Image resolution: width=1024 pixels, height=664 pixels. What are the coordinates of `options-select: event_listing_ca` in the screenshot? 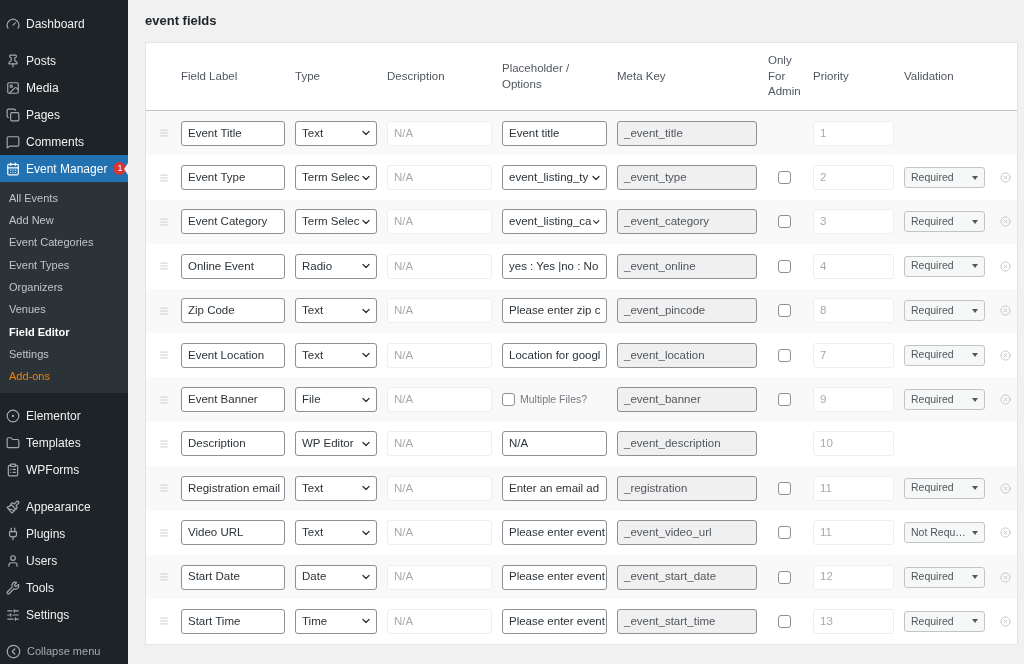 It's located at (554, 222).